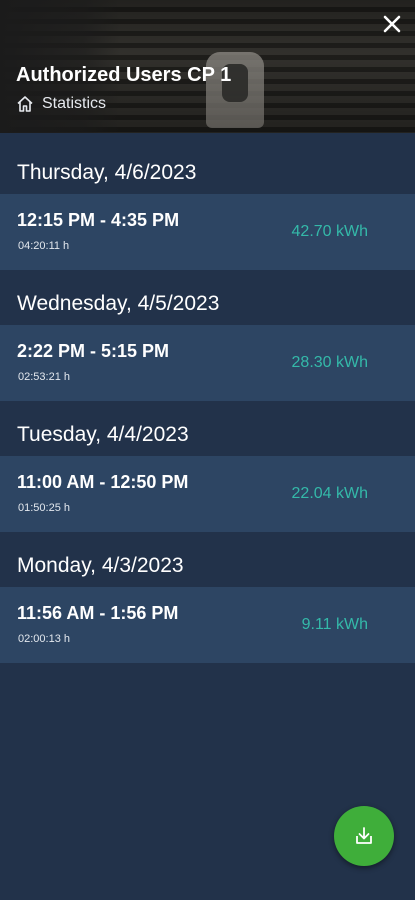  Describe the element at coordinates (329, 362) in the screenshot. I see `session-energy: 28.30 kWh` at that location.